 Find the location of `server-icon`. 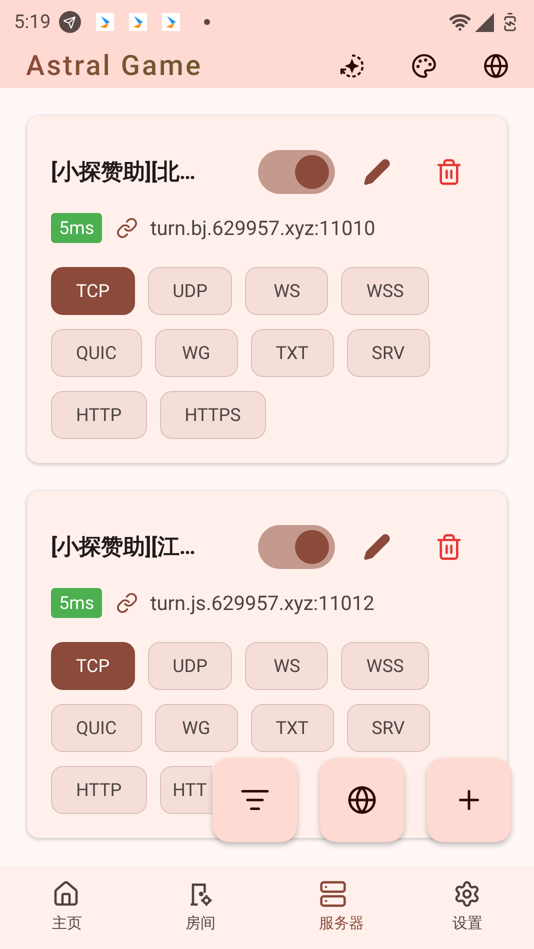

server-icon is located at coordinates (333, 894).